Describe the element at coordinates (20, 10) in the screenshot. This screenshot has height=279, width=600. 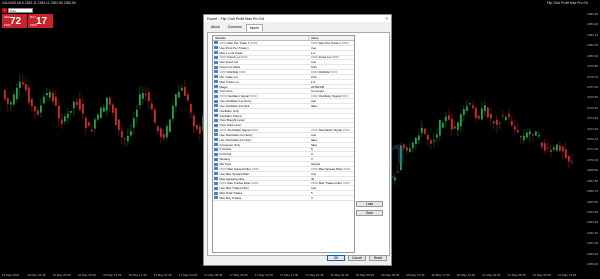
I see `lots-input: 0.01` at that location.